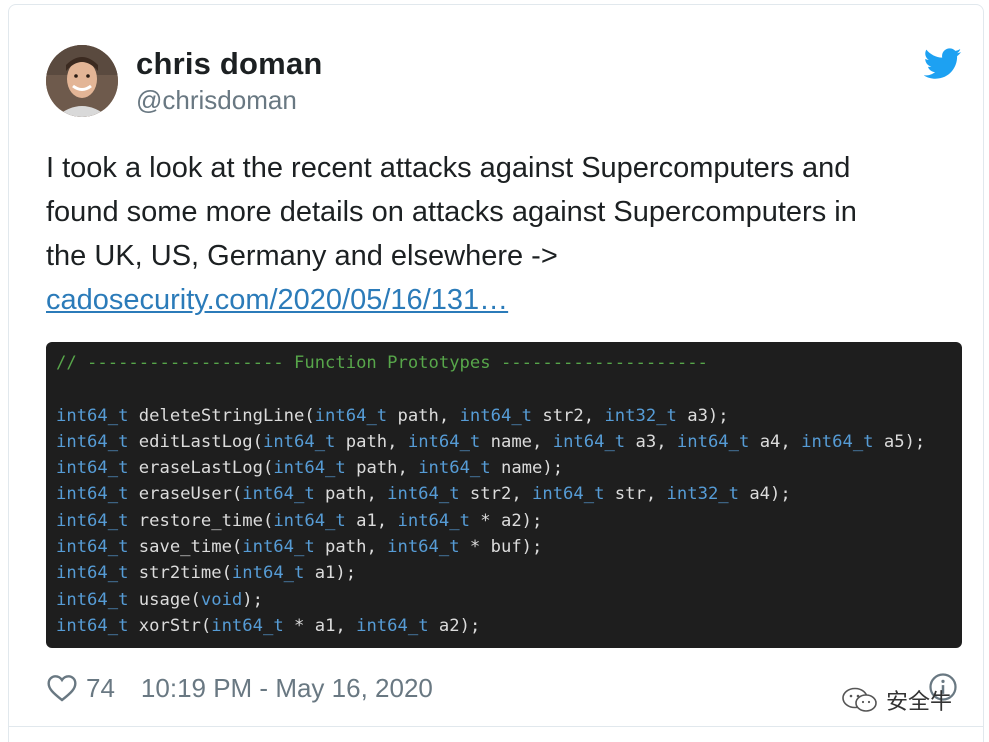 The width and height of the screenshot is (989, 742). What do you see at coordinates (216, 100) in the screenshot?
I see `author-handle: @chrisdoman` at bounding box center [216, 100].